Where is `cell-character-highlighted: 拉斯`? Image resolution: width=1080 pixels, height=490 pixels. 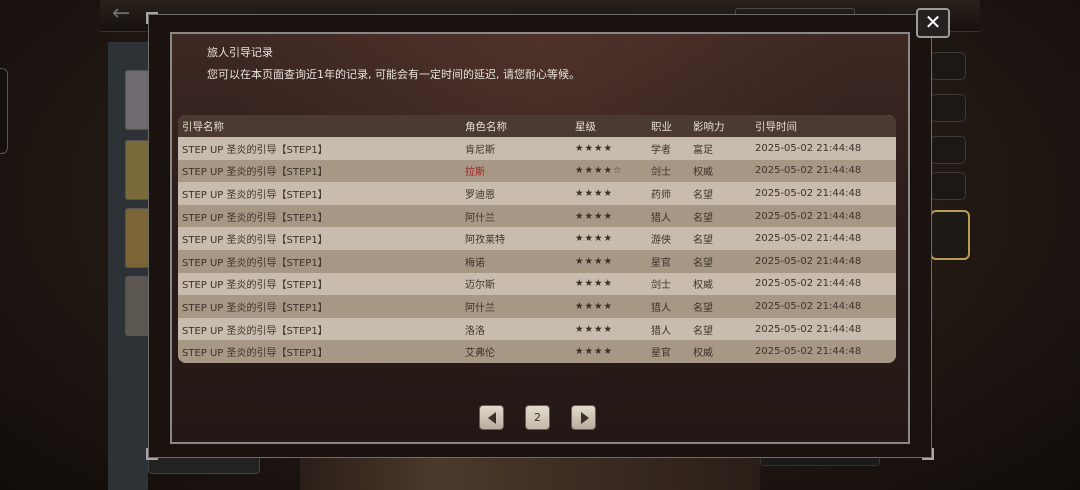
cell-character-highlighted: 拉斯 is located at coordinates (475, 173).